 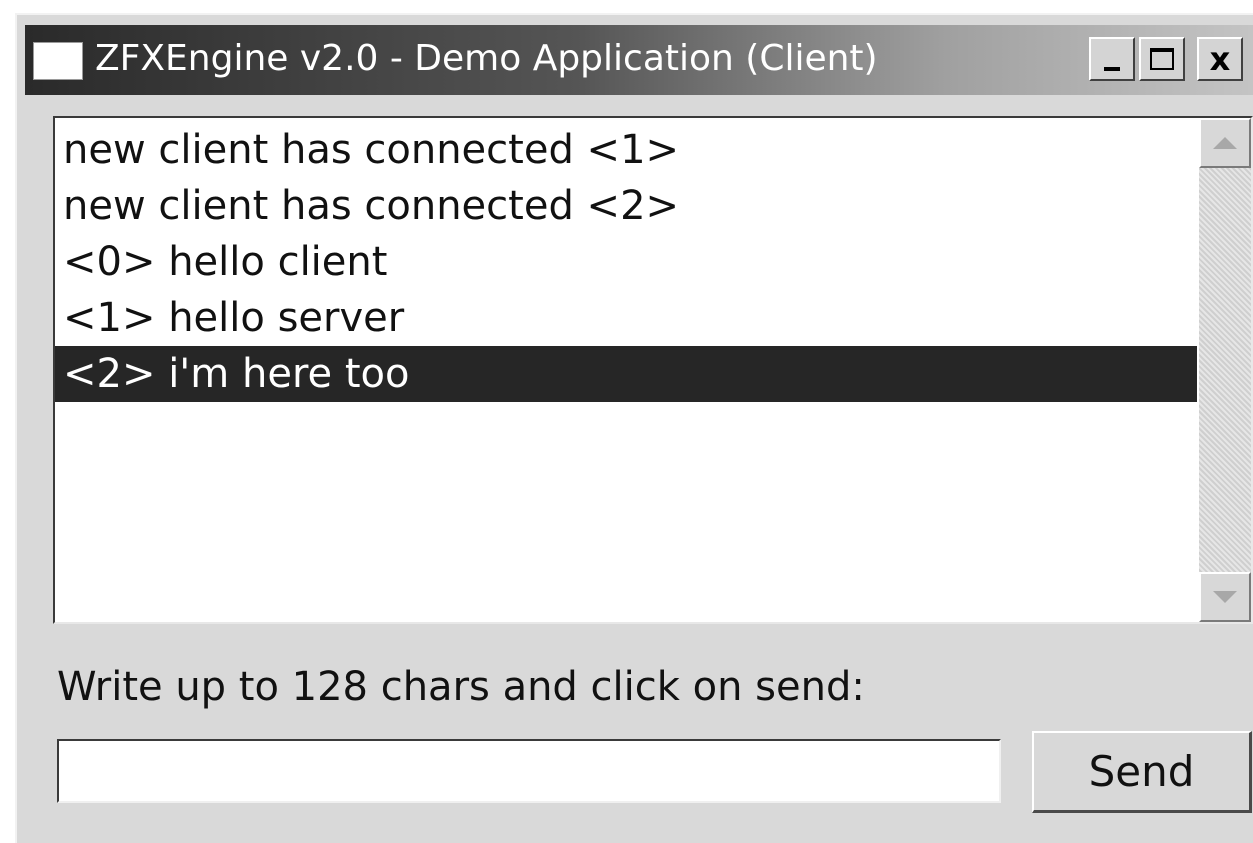 I want to click on list-item: <1> hello server, so click(x=626, y=318).